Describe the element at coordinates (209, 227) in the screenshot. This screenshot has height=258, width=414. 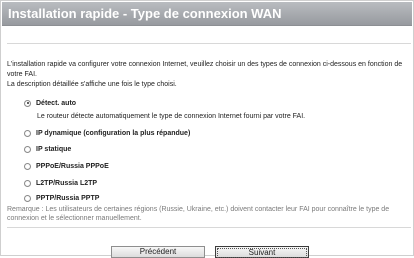
I see `bottom-divider` at that location.